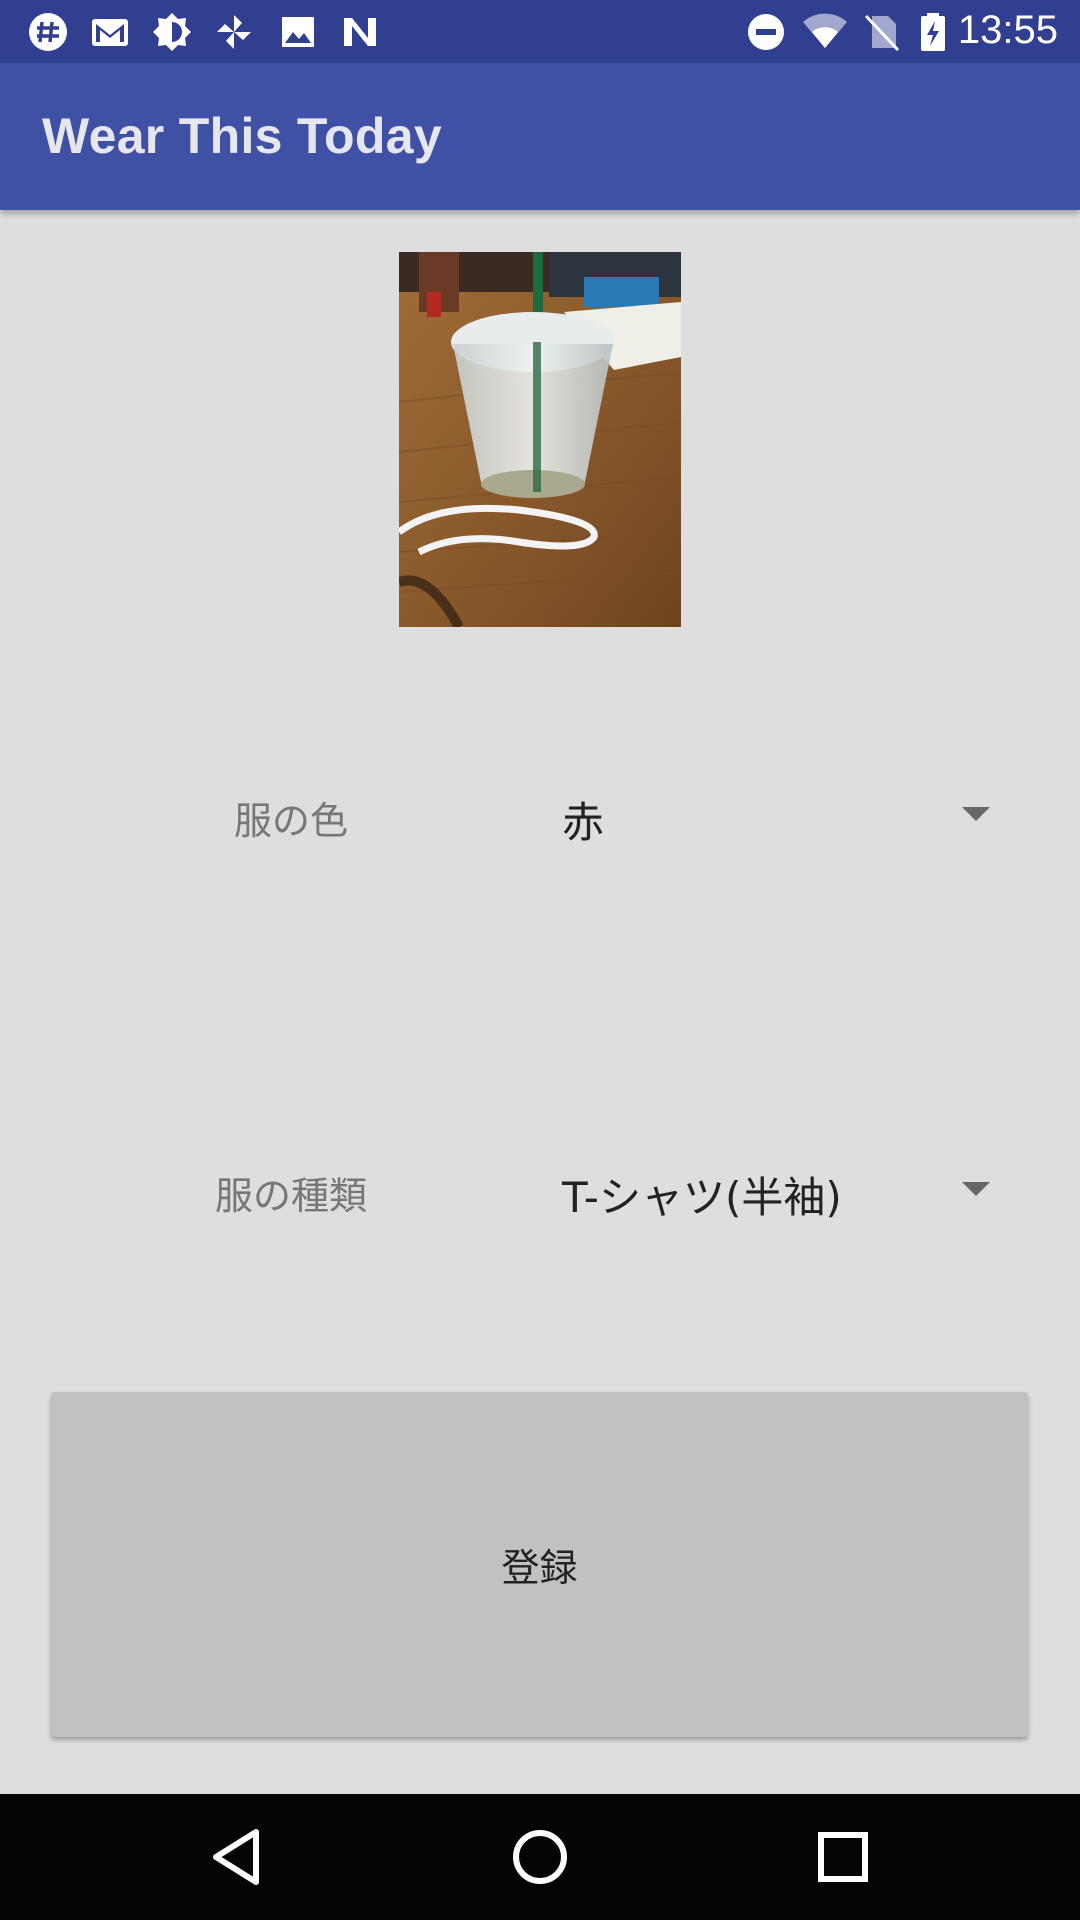 This screenshot has height=1920, width=1080. I want to click on do-not-disturb-icon, so click(766, 32).